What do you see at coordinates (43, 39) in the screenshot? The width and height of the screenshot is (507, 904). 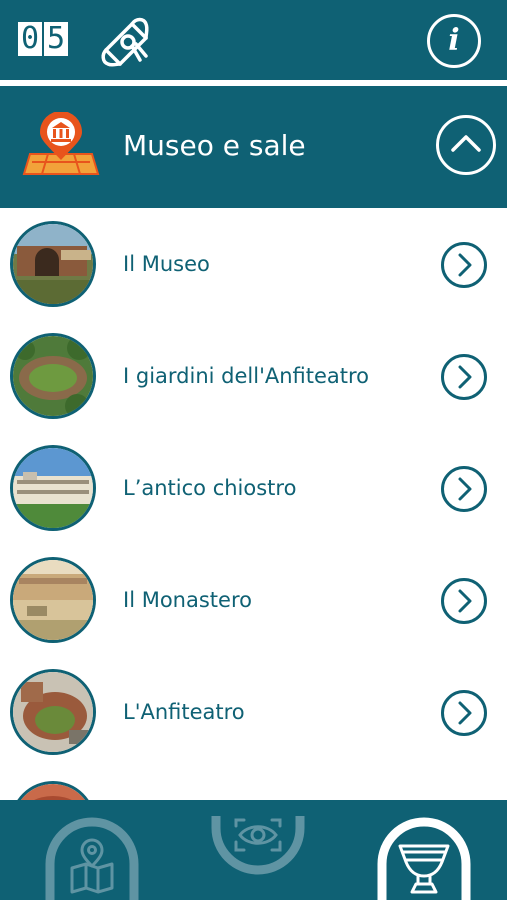 I see `visit-counter: 0 5` at bounding box center [43, 39].